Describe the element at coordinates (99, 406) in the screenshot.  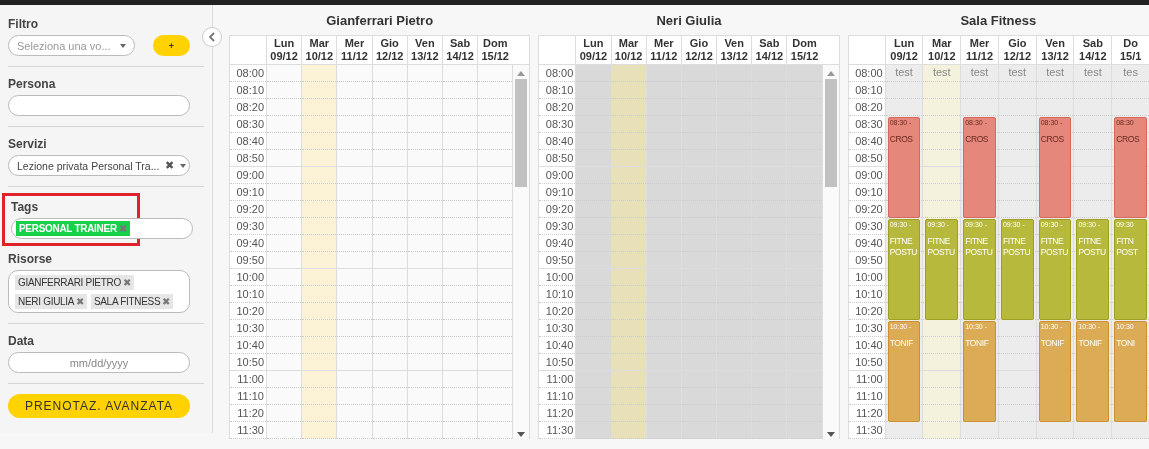
I see `advanced-booking-button: PRENOTAZ. AVANZATA` at that location.